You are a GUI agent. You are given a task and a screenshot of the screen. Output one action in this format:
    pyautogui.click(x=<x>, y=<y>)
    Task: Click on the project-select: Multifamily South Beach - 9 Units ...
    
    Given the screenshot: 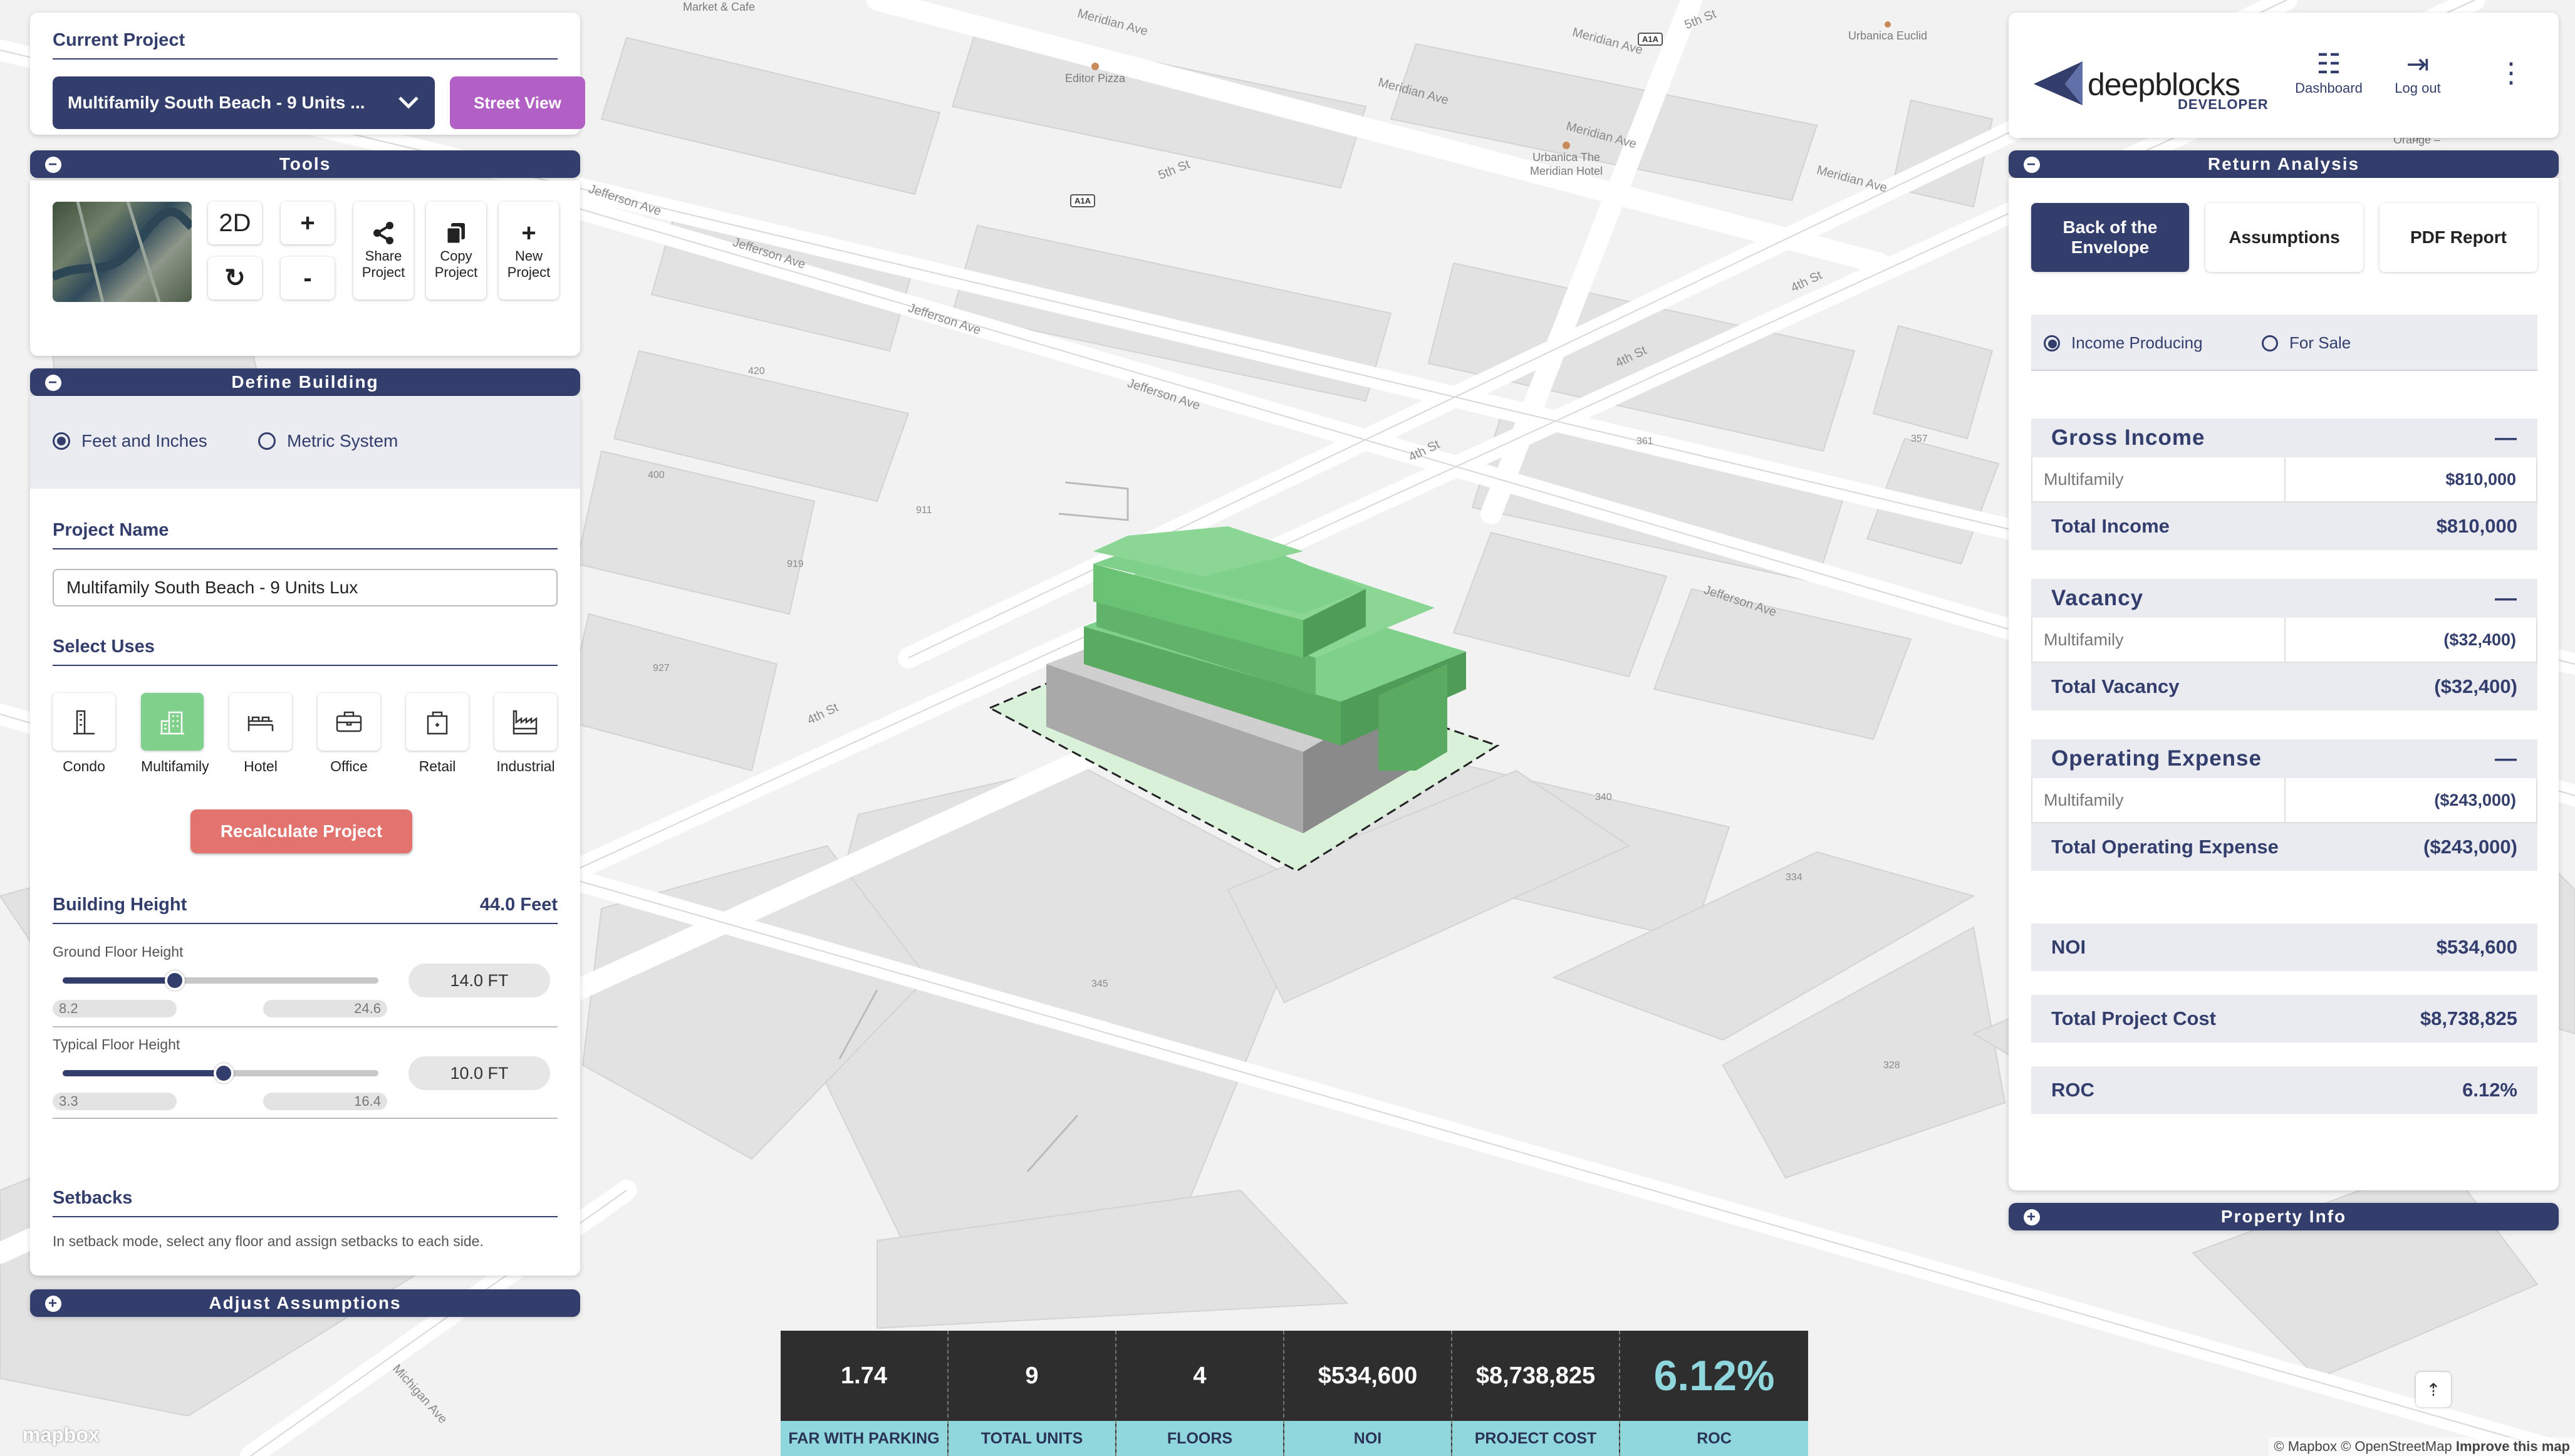 What is the action you would take?
    pyautogui.click(x=244, y=103)
    